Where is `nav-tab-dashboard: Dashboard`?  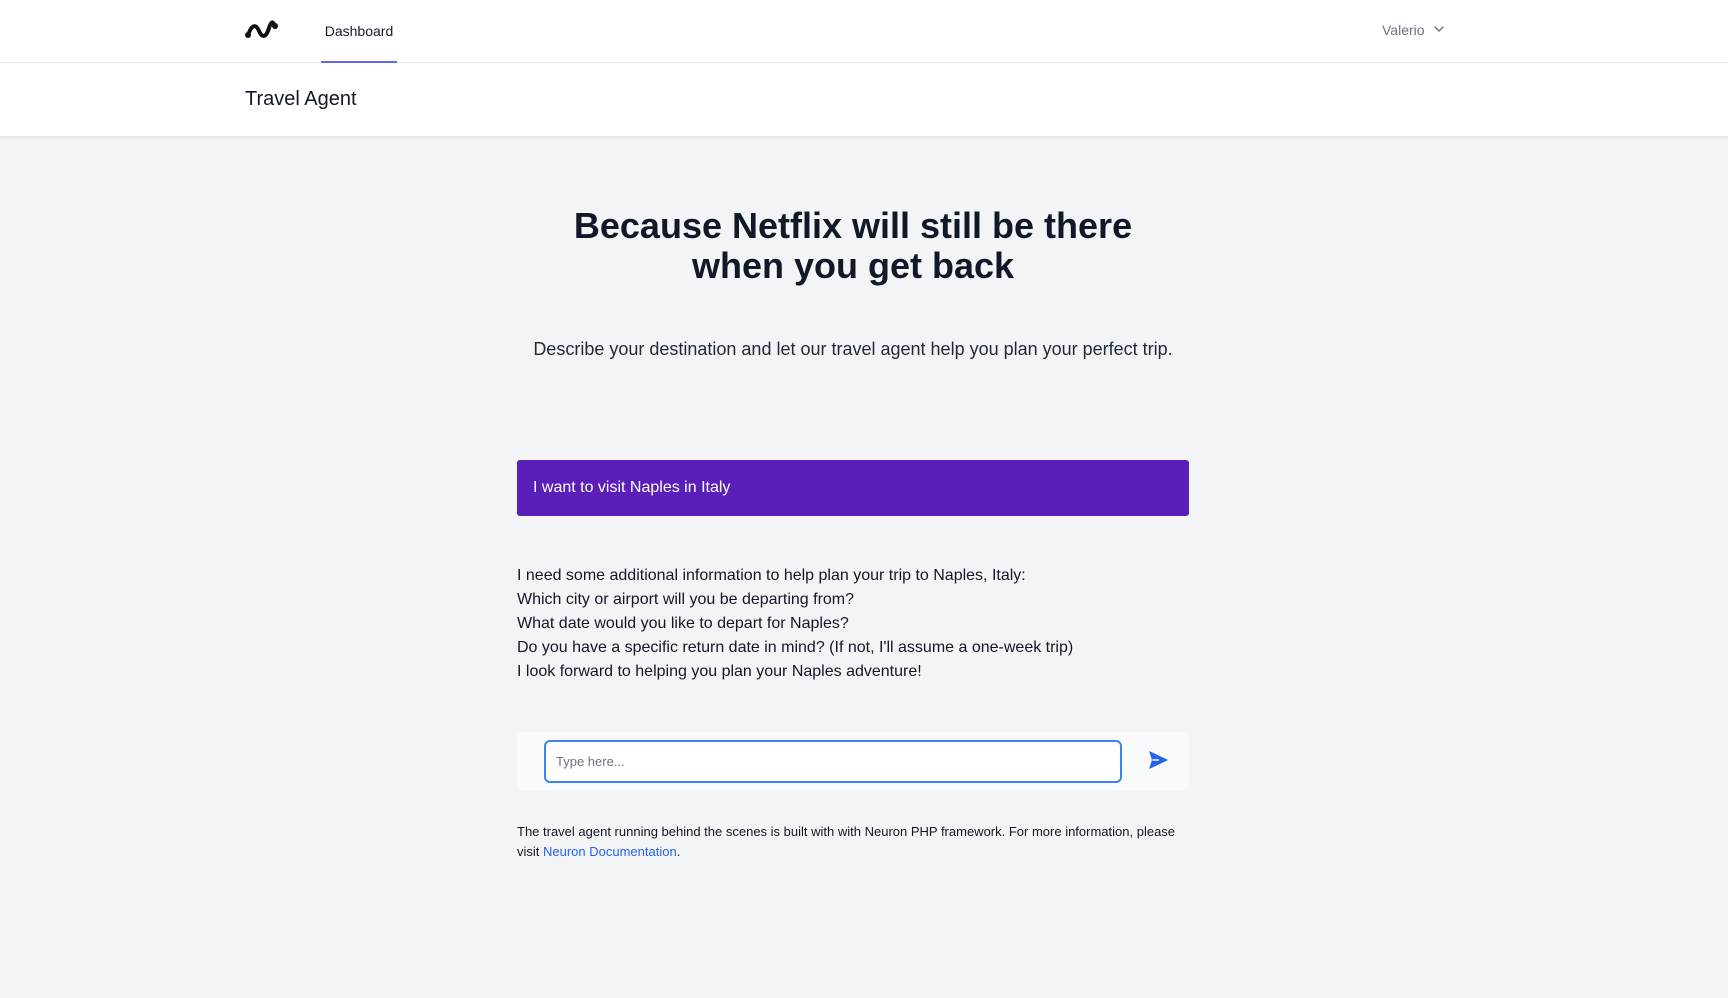 nav-tab-dashboard: Dashboard is located at coordinates (359, 31).